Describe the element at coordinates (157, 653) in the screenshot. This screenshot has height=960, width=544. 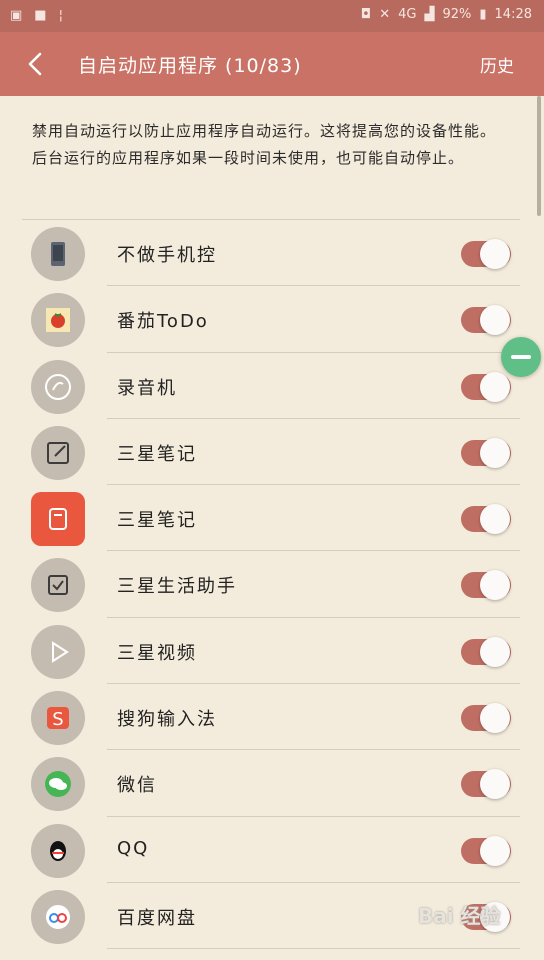
I see `app-name: 三星视频` at that location.